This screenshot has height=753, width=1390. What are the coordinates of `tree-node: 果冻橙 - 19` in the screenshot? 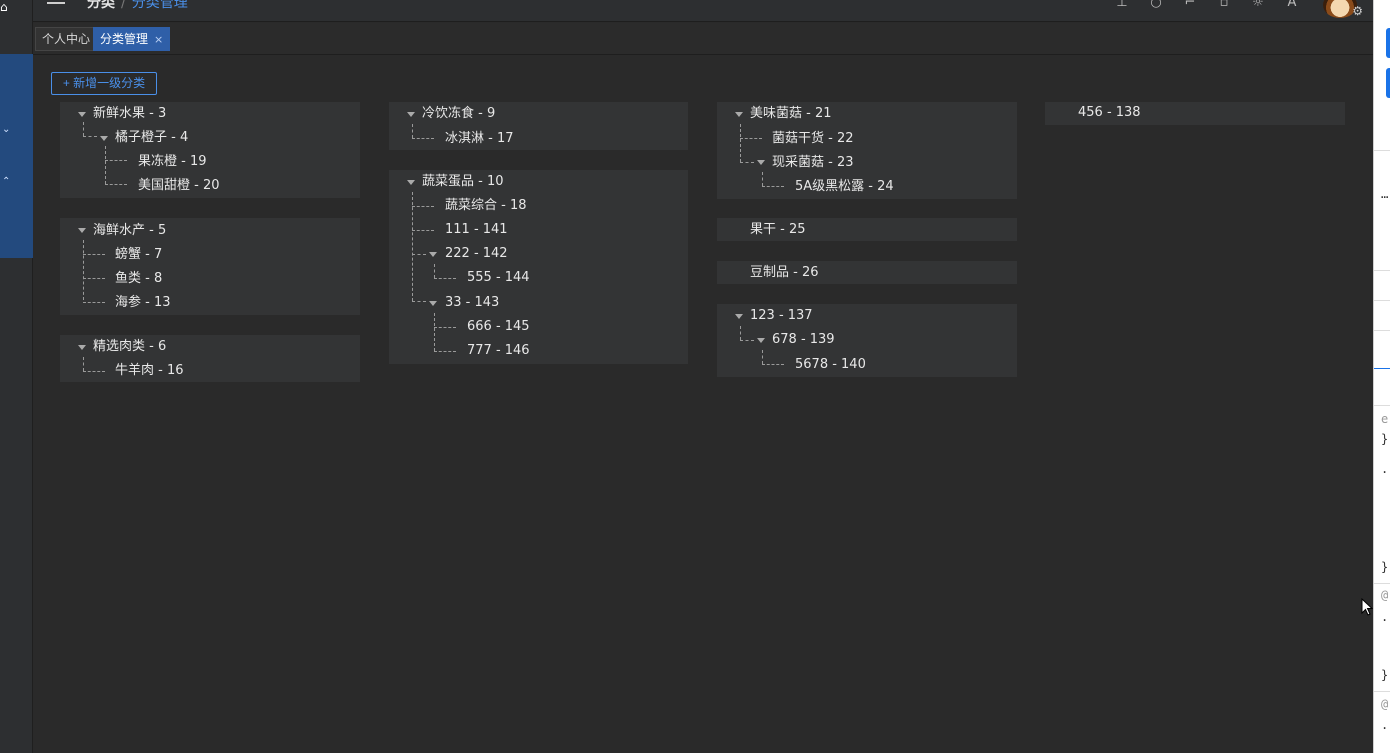 It's located at (172, 162).